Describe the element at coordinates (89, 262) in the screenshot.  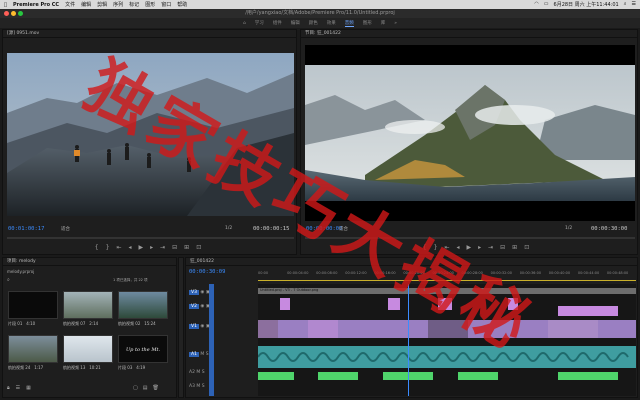
I see `project-tab: 项目: melody` at that location.